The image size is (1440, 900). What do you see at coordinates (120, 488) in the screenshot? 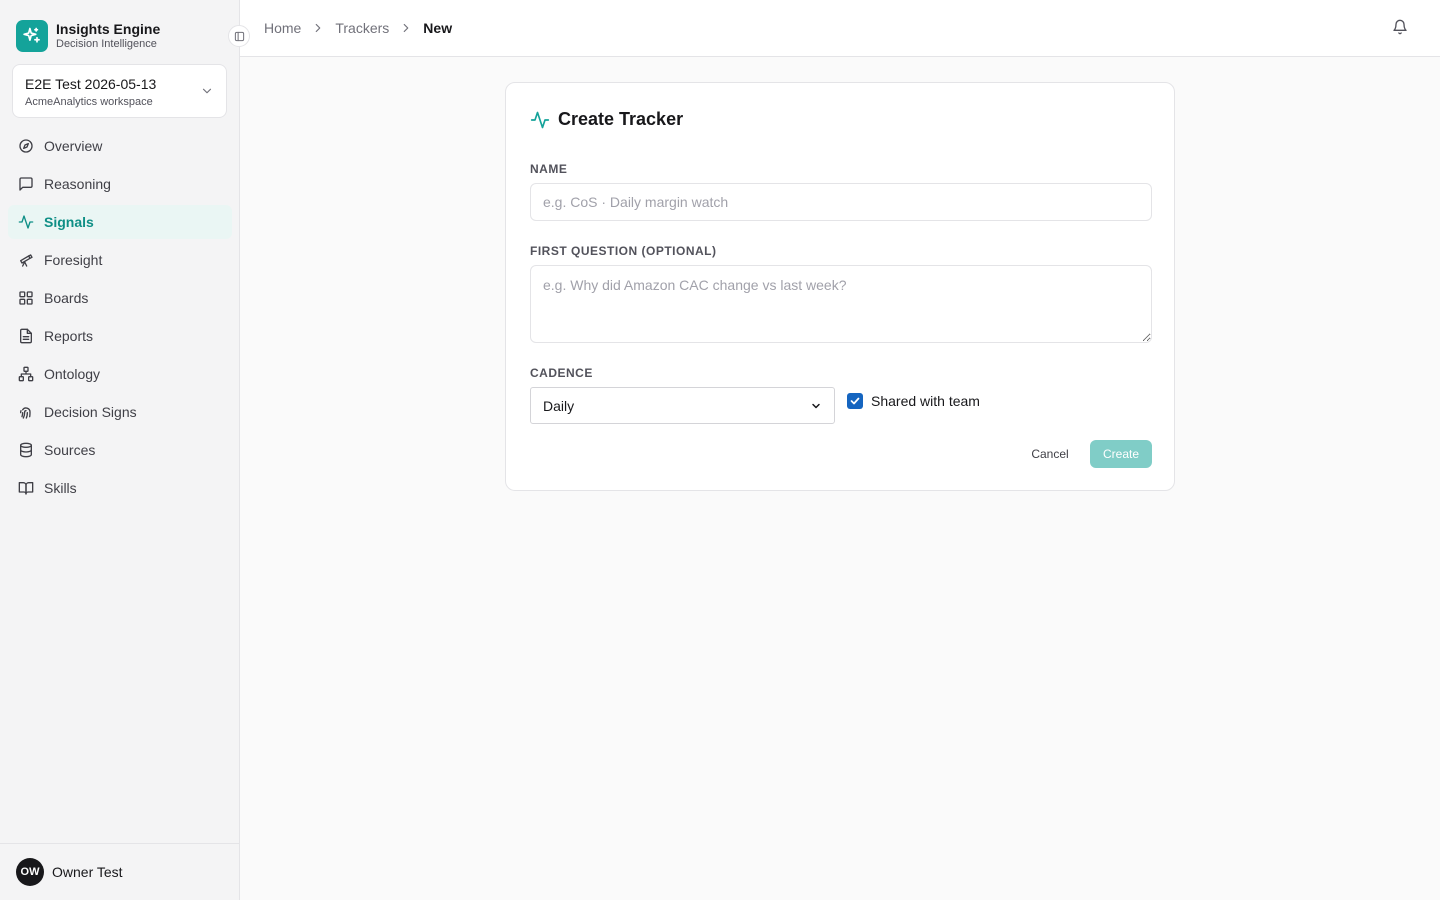
I see `sidebar-item-skills: Skills` at bounding box center [120, 488].